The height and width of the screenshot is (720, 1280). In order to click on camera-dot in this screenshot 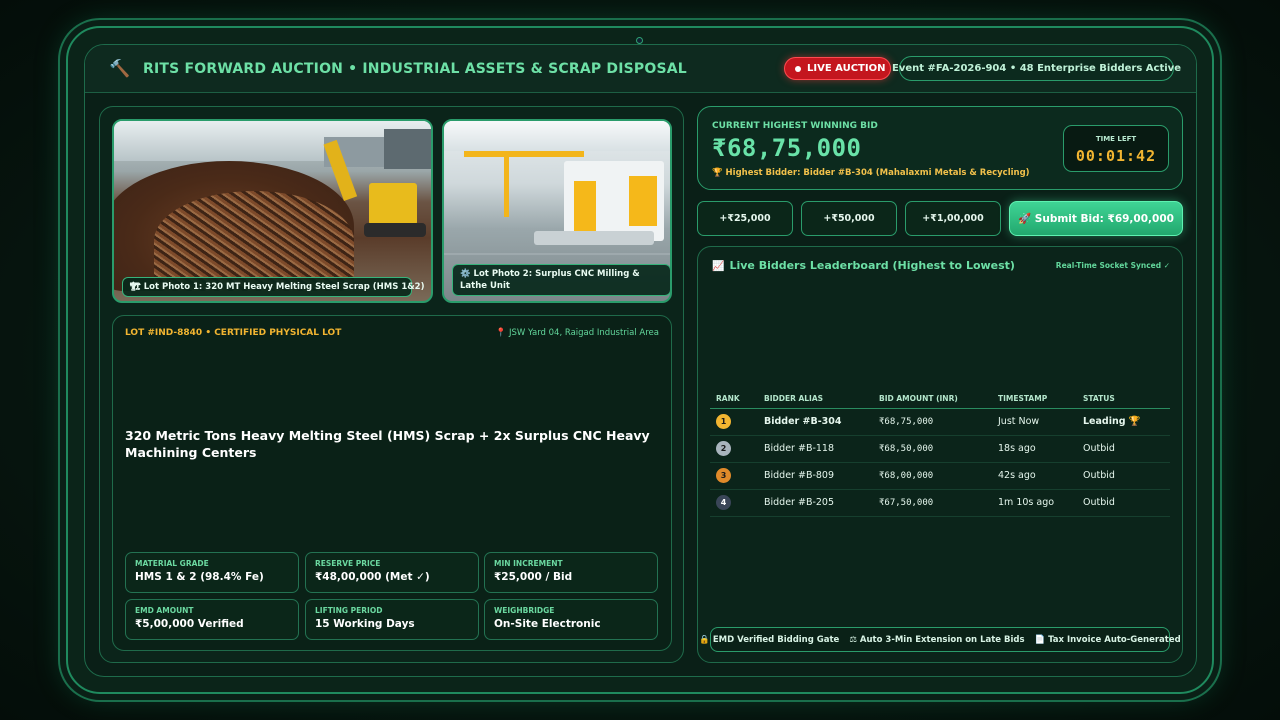, I will do `click(639, 40)`.